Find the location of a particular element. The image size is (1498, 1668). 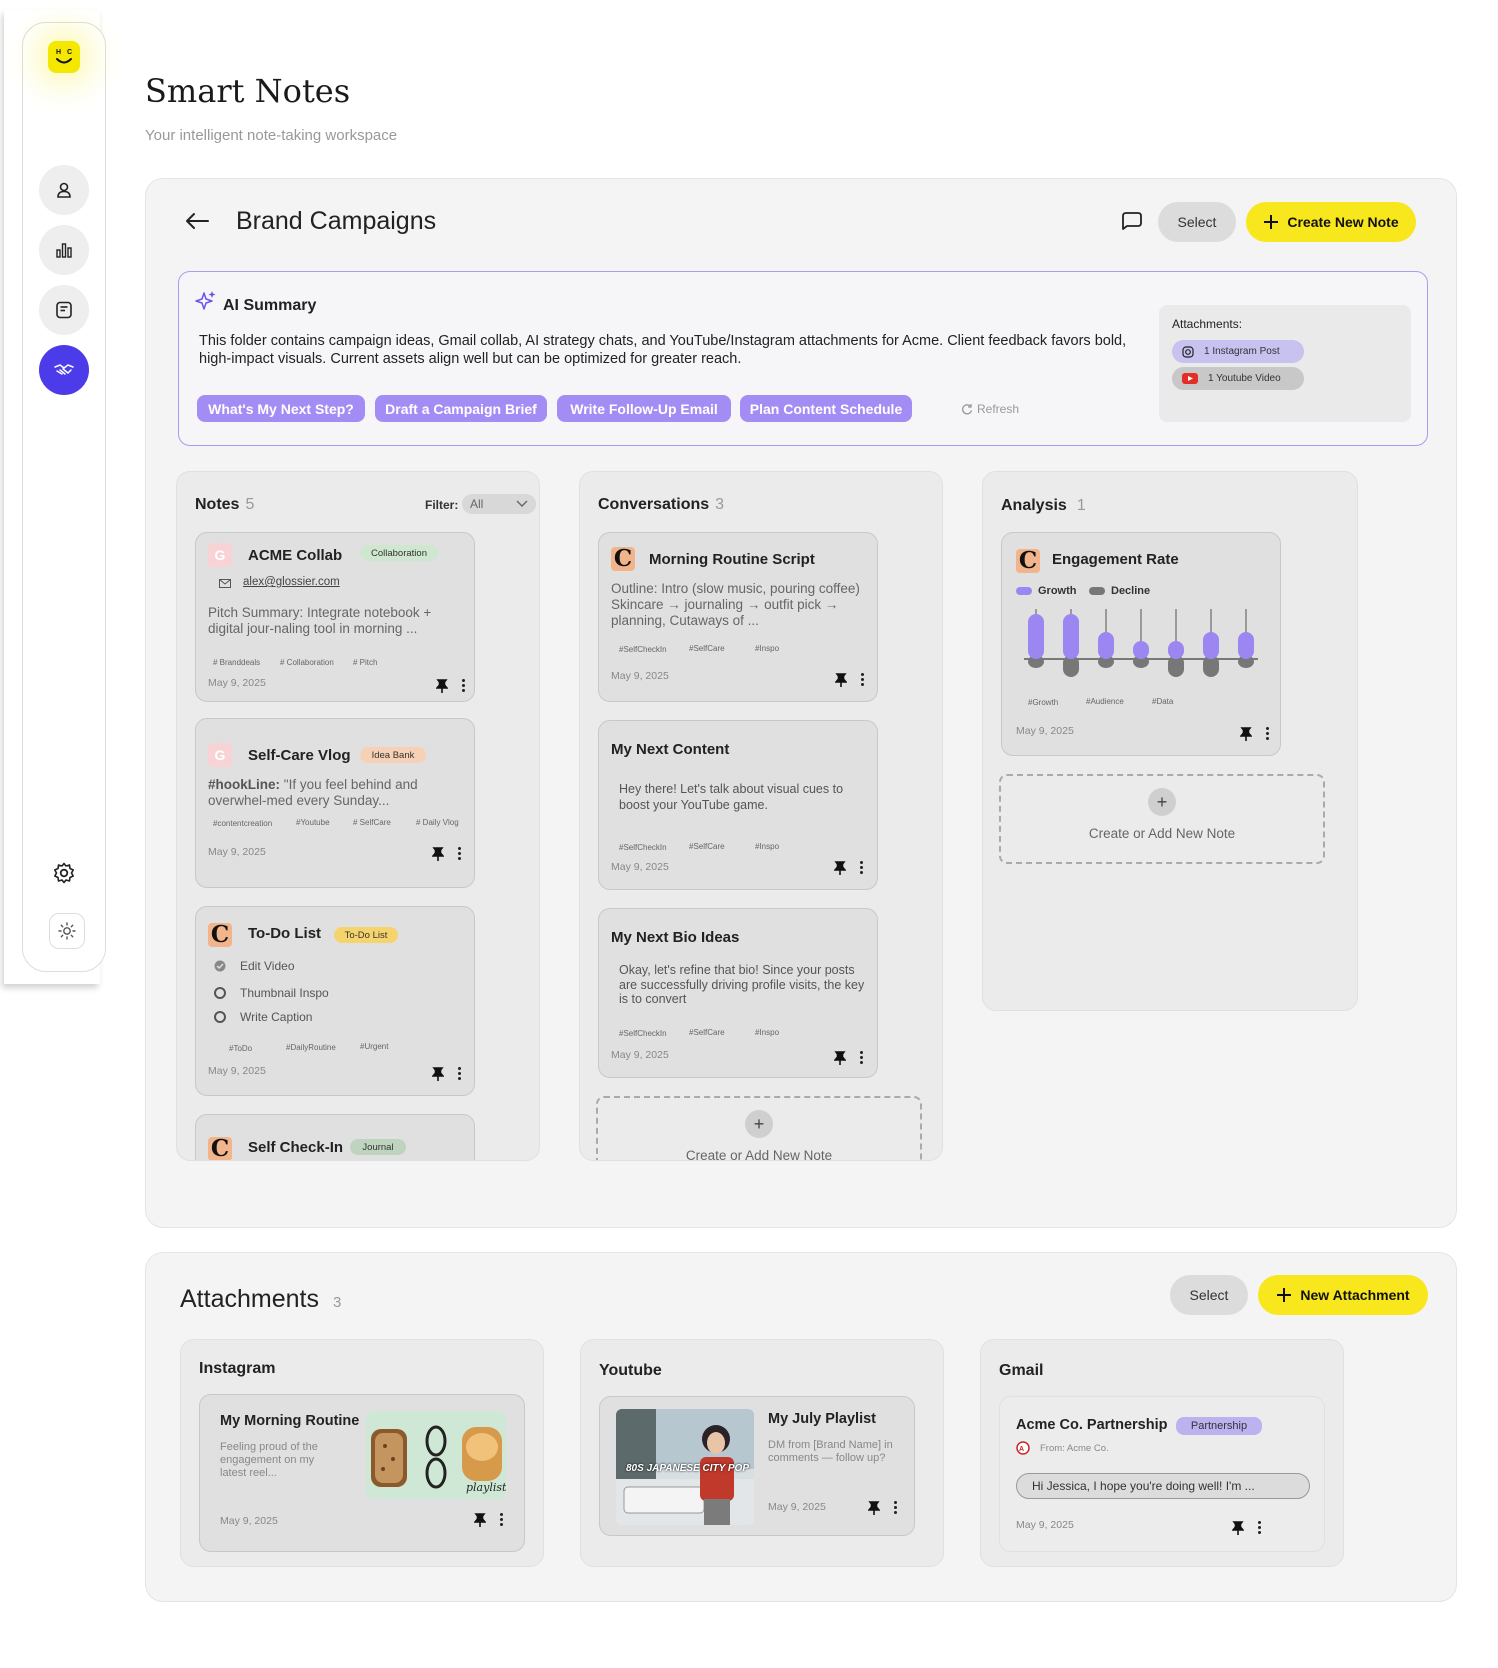

add-analysis-button: + Create or Add New Note is located at coordinates (1162, 819).